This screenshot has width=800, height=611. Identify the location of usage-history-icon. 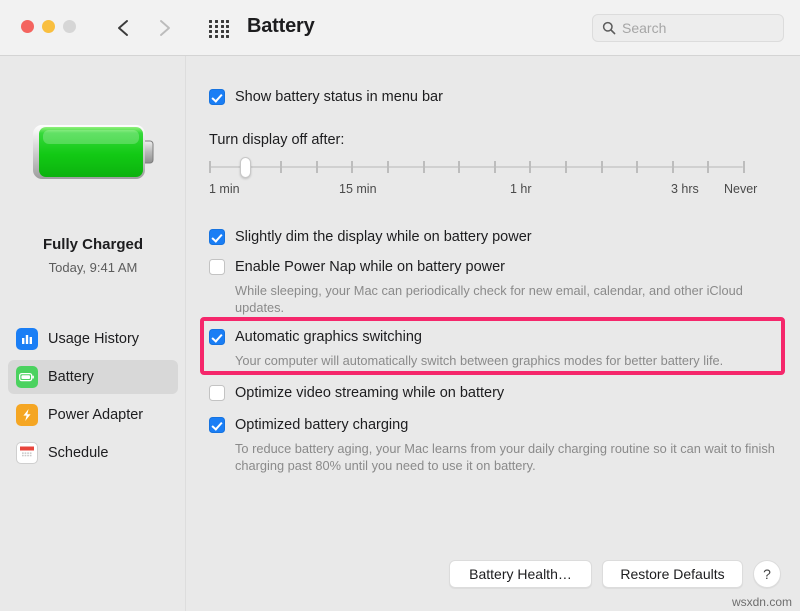
(27, 339).